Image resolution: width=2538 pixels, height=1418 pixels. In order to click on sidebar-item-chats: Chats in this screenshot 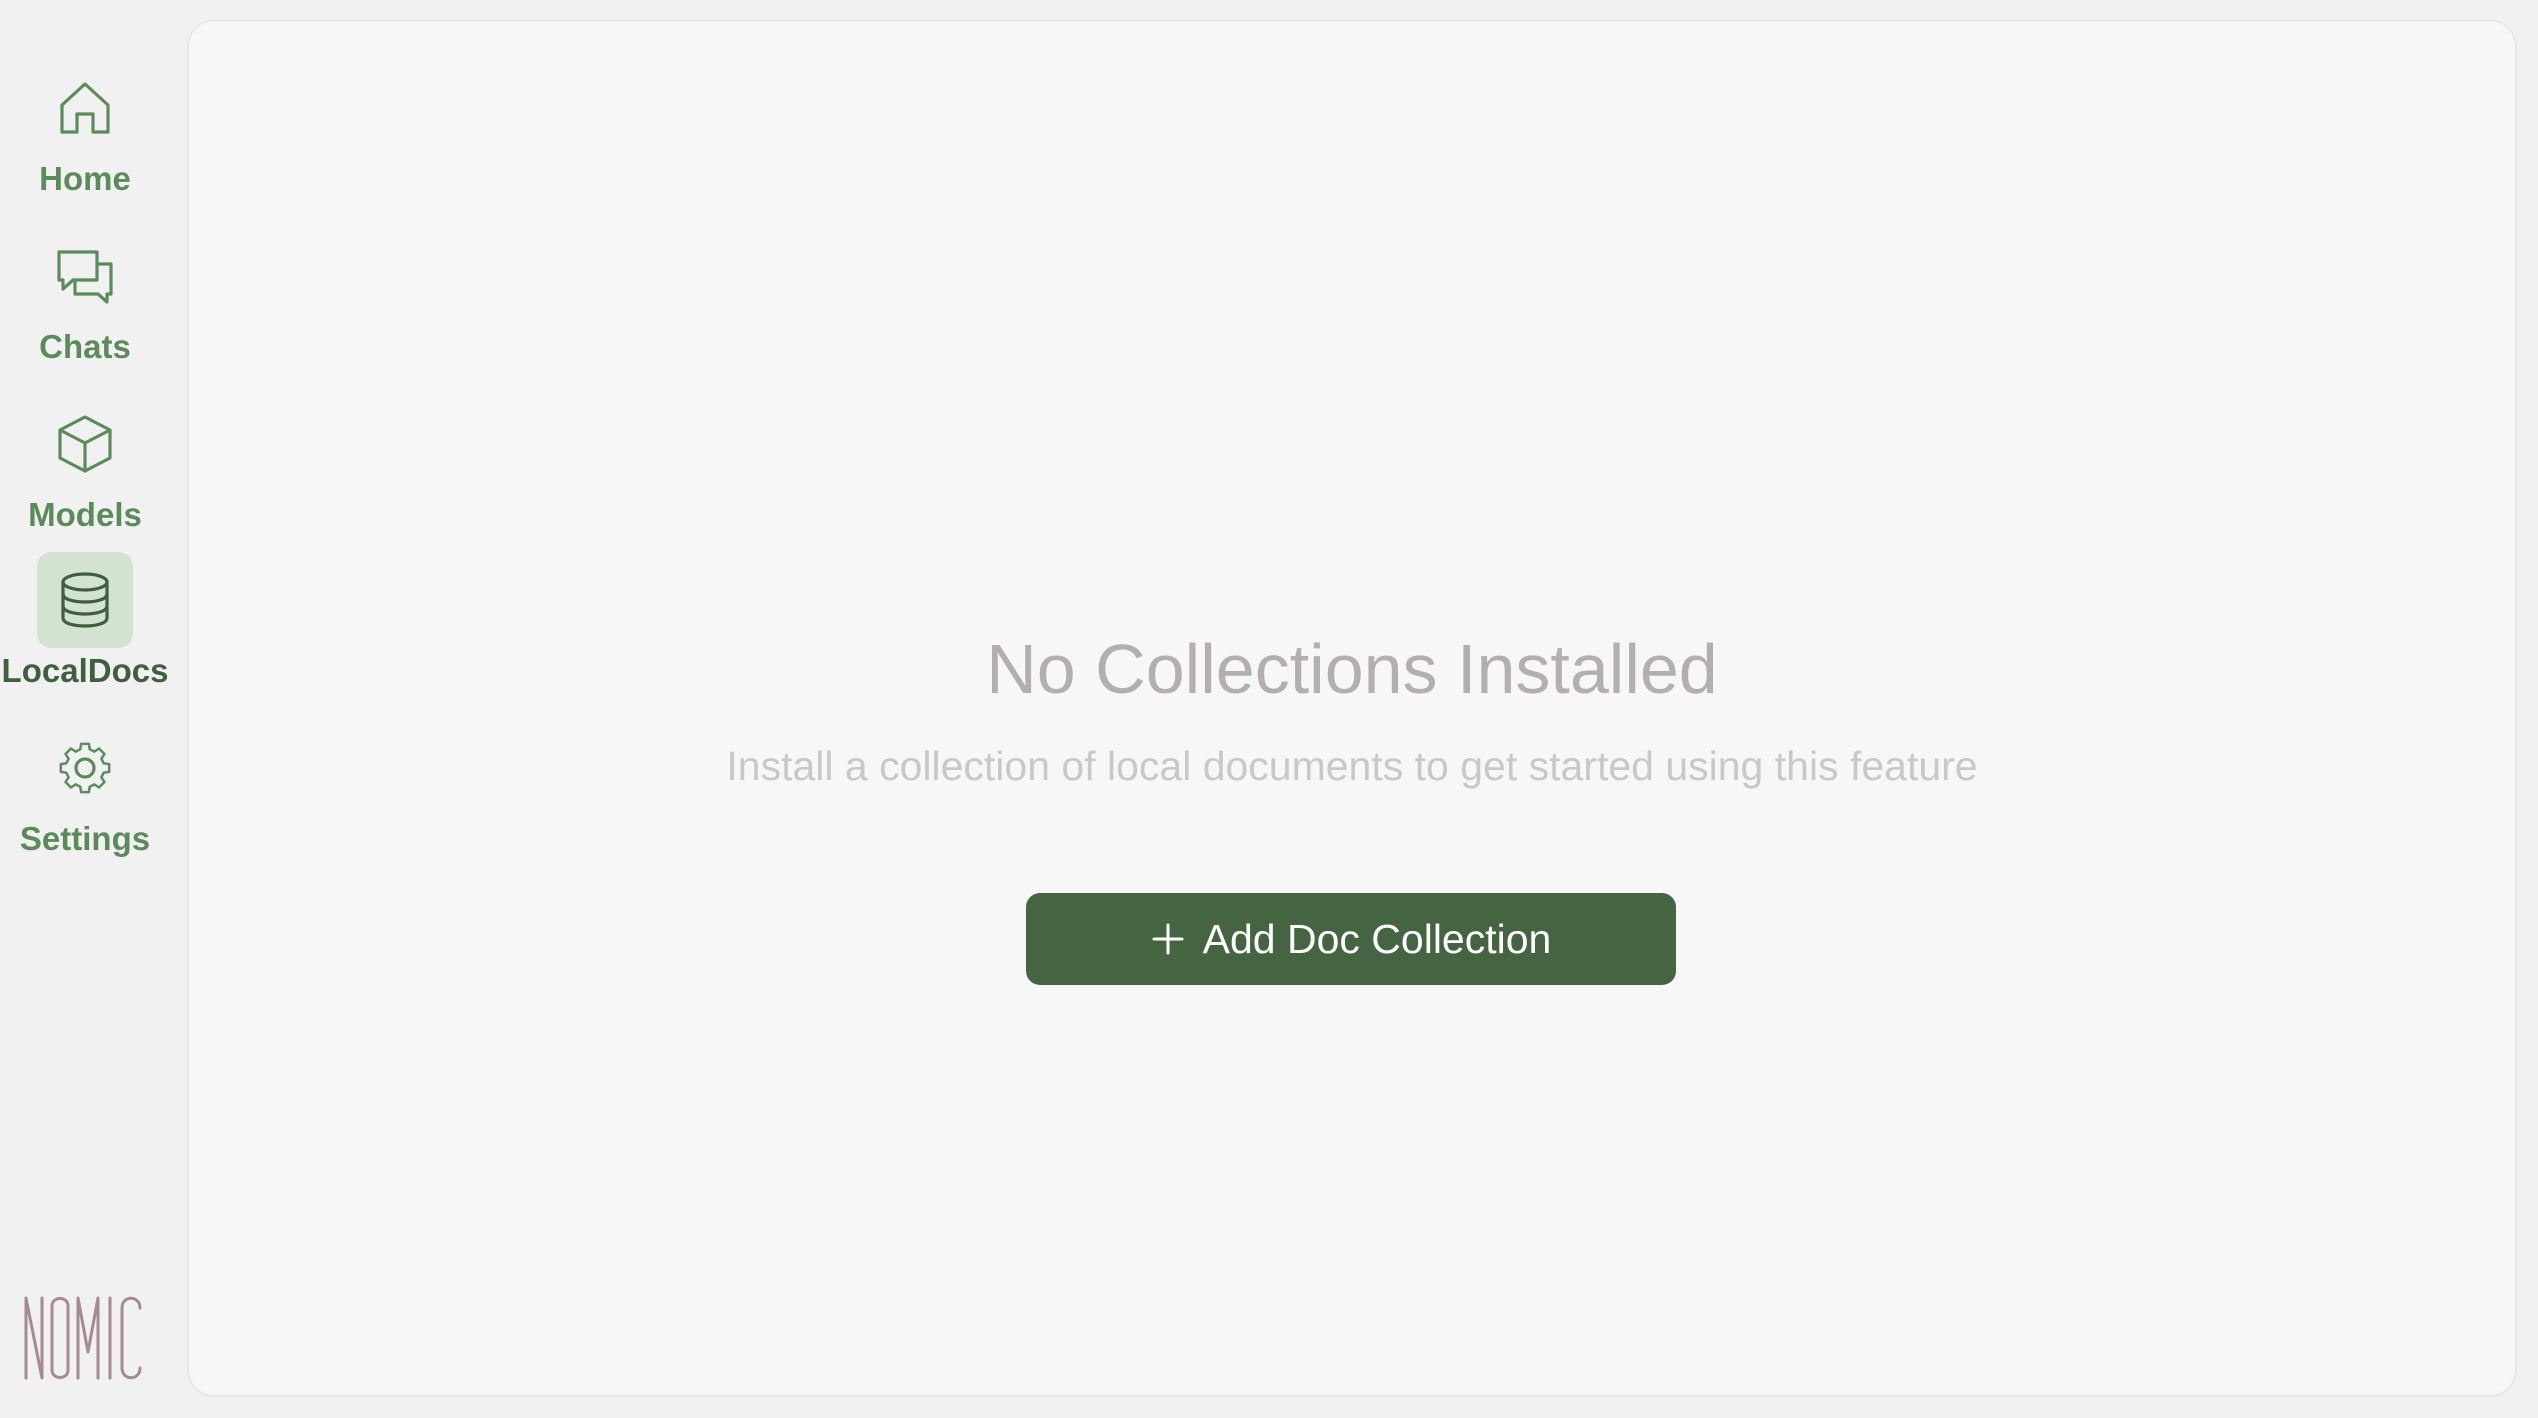, I will do `click(85, 297)`.